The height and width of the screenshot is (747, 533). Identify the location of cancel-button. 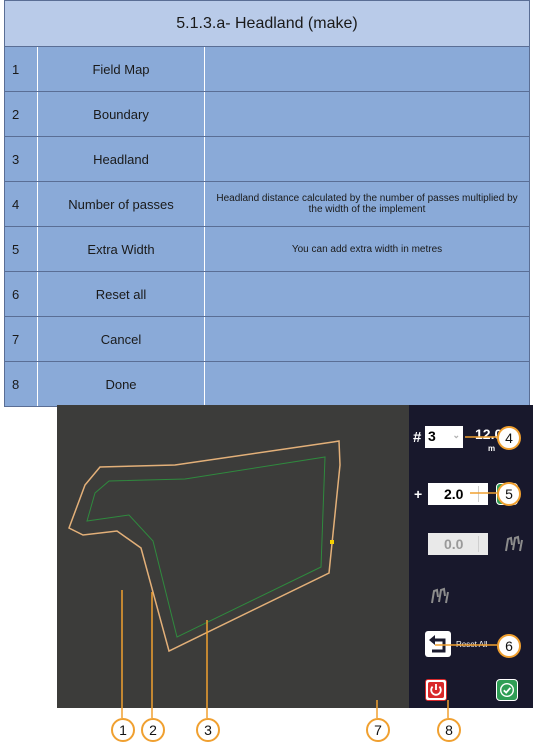
(436, 690).